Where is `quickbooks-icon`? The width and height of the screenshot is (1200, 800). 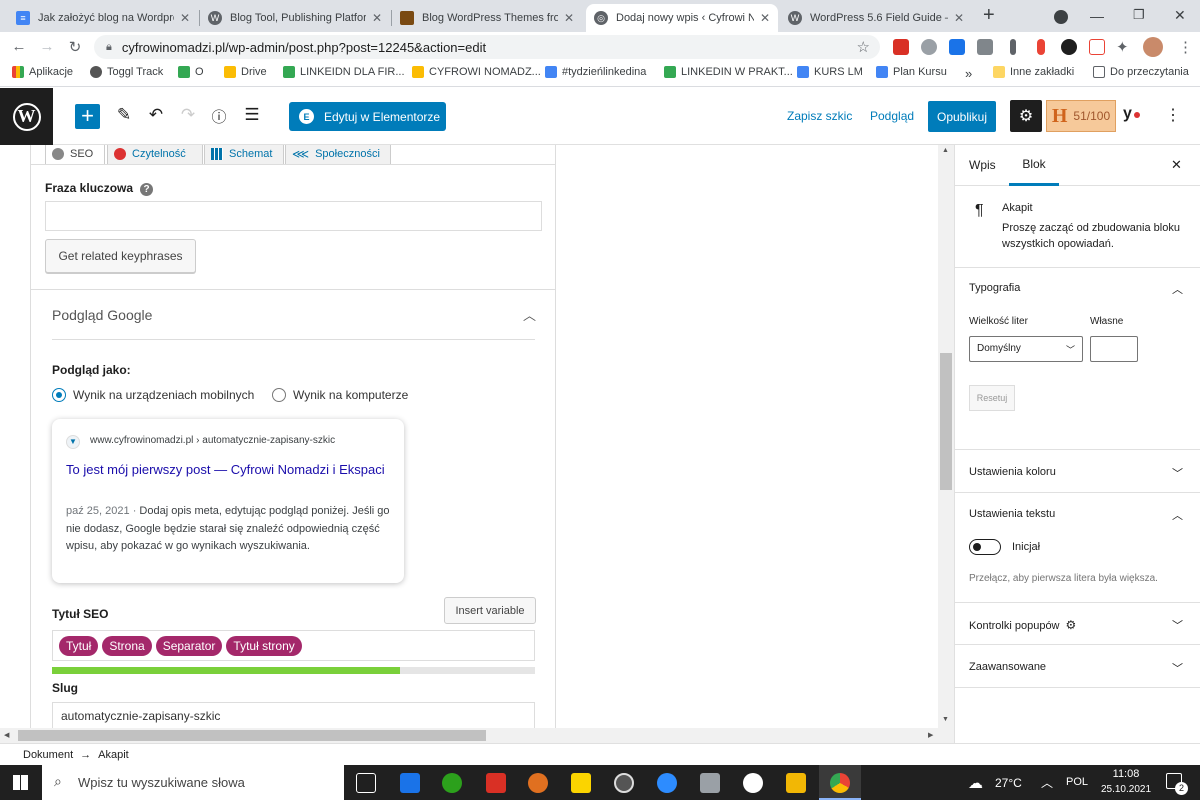 quickbooks-icon is located at coordinates (452, 783).